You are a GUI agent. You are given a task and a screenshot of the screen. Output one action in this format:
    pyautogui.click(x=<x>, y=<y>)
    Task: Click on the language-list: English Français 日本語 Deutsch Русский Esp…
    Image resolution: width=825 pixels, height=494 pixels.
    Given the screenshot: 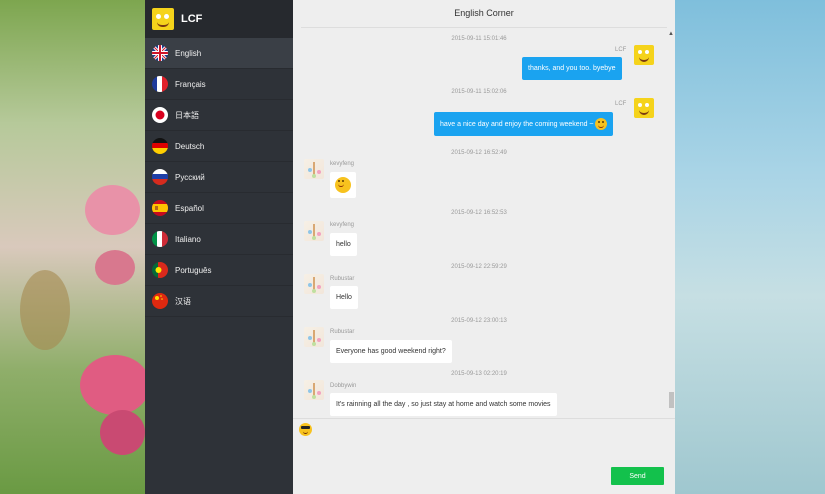 What is the action you would take?
    pyautogui.click(x=219, y=177)
    